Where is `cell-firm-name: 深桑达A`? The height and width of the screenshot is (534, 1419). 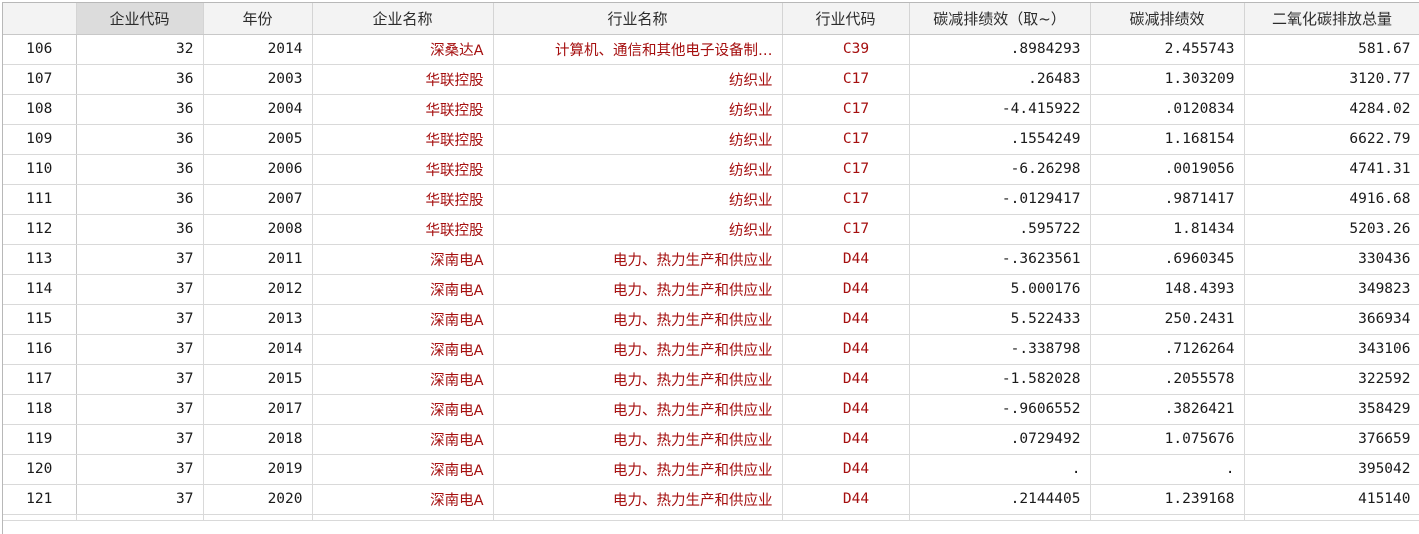 cell-firm-name: 深桑达A is located at coordinates (403, 49).